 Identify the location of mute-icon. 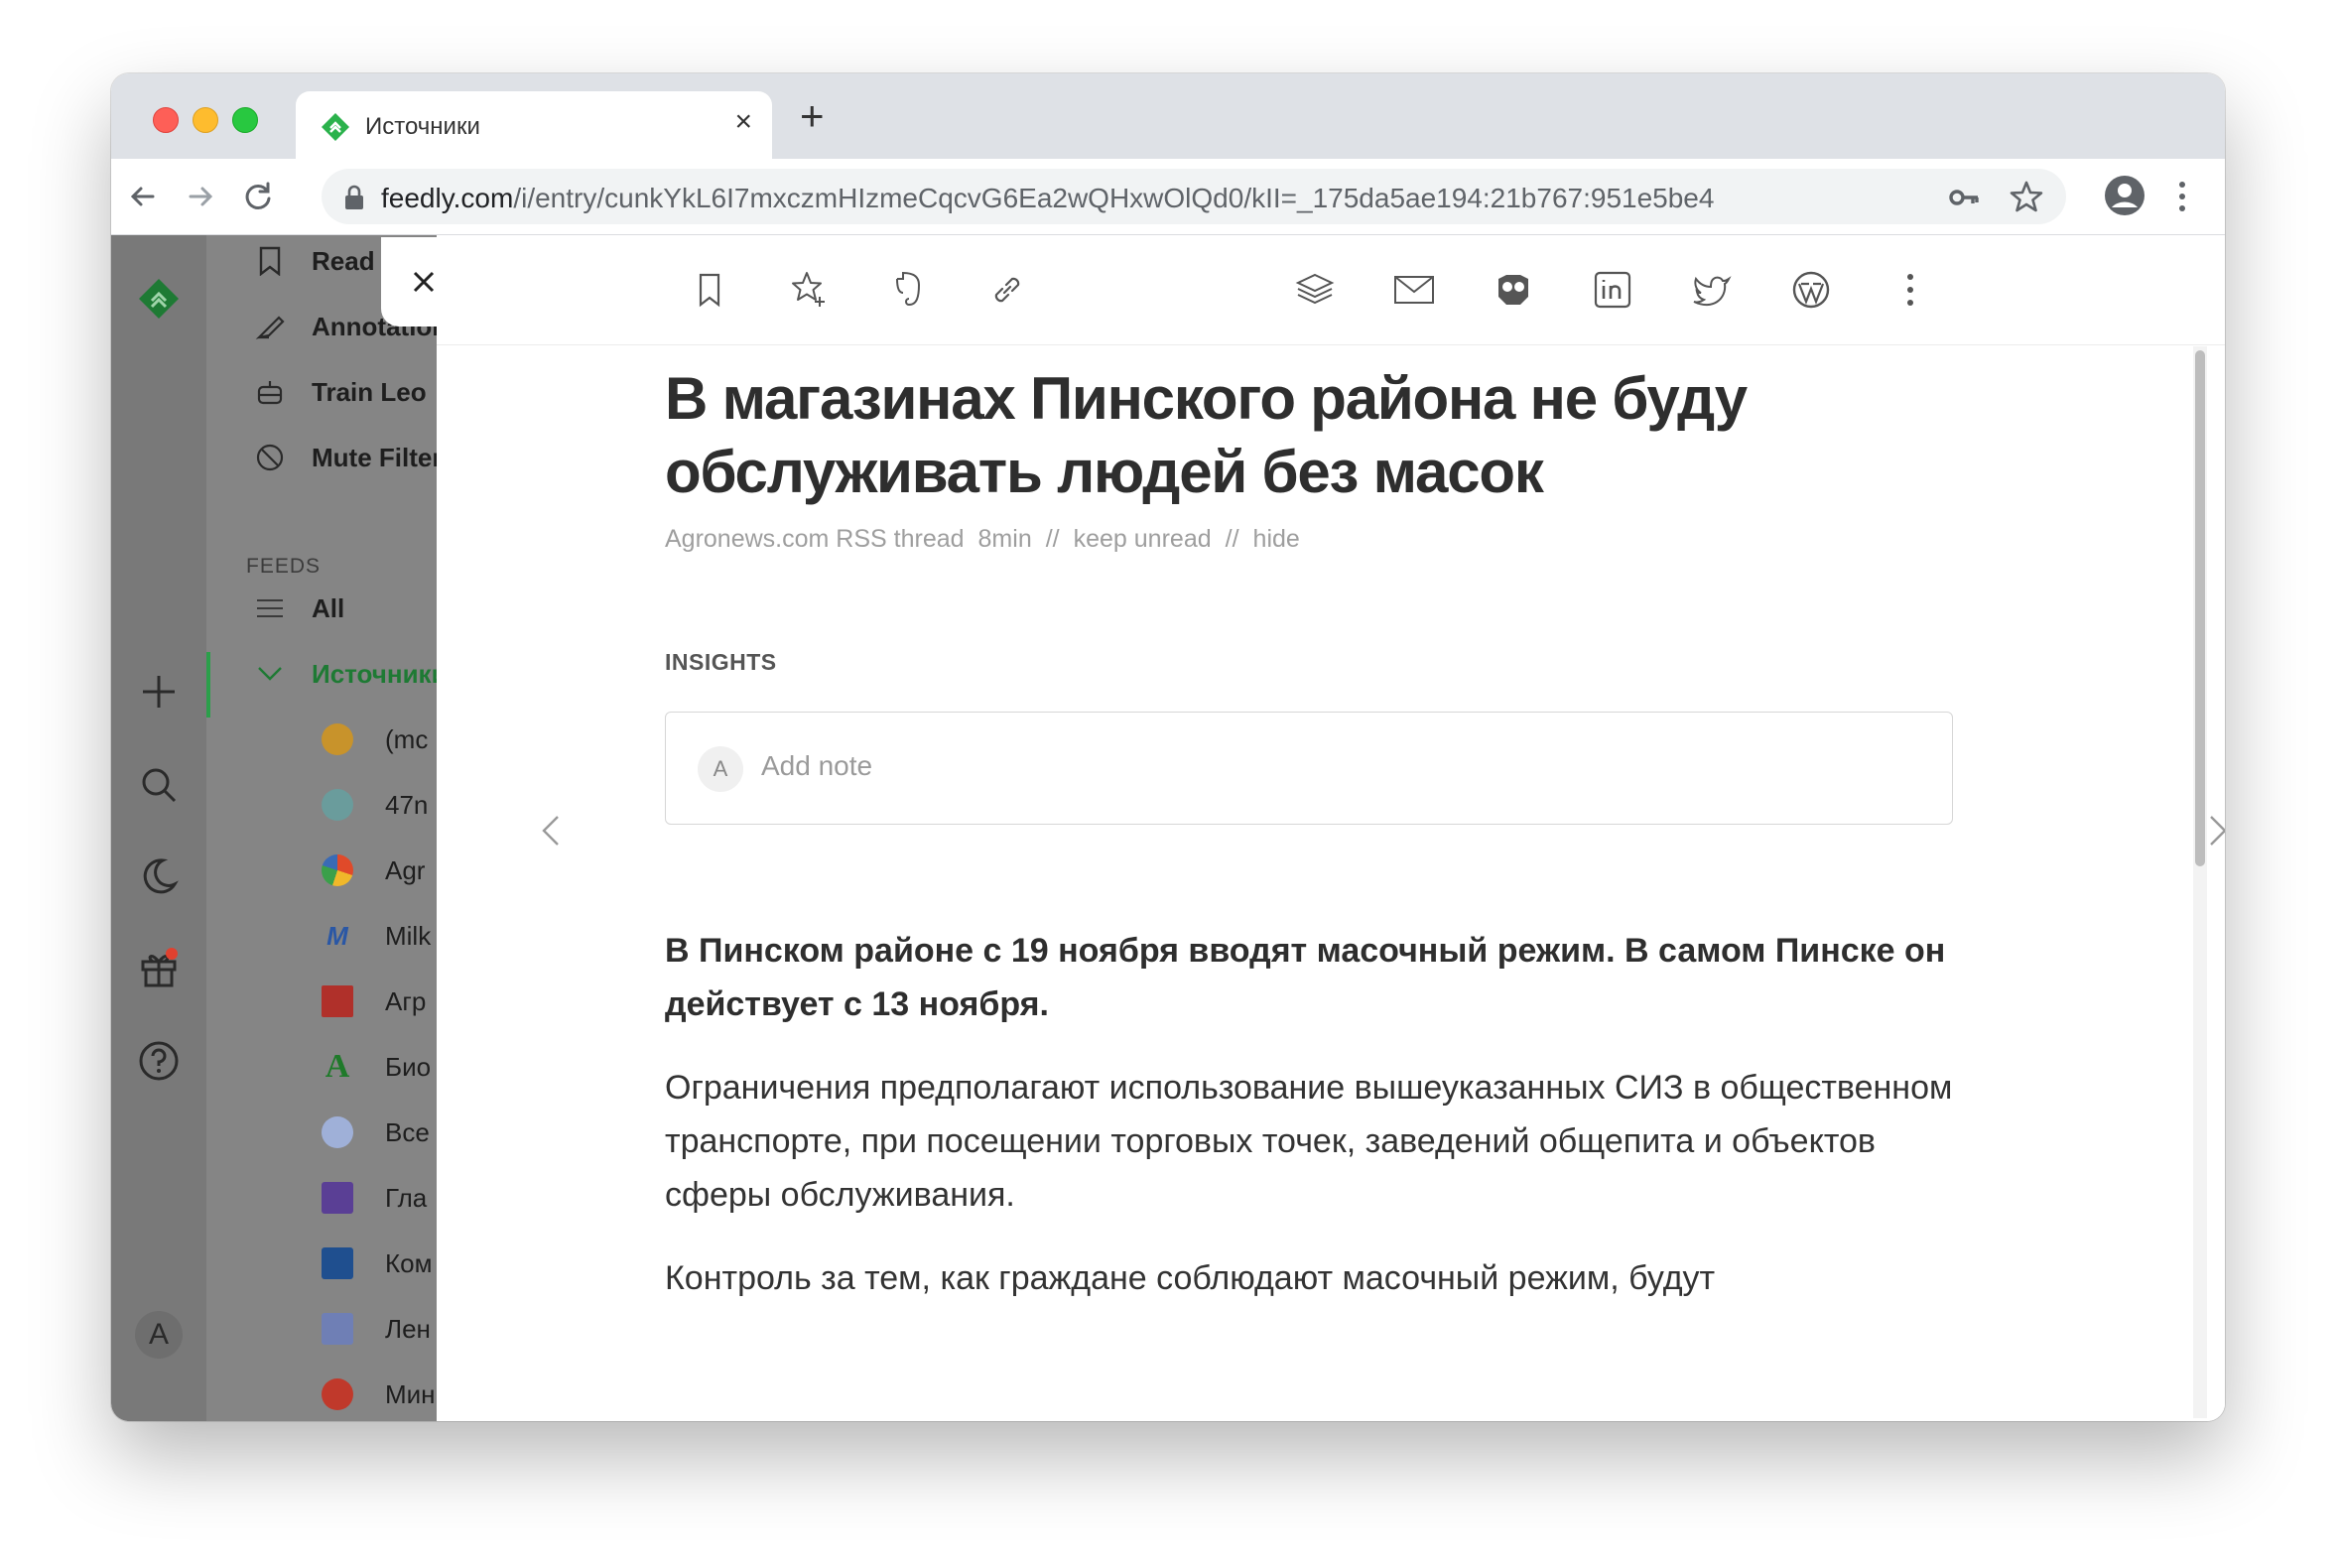
(270, 457).